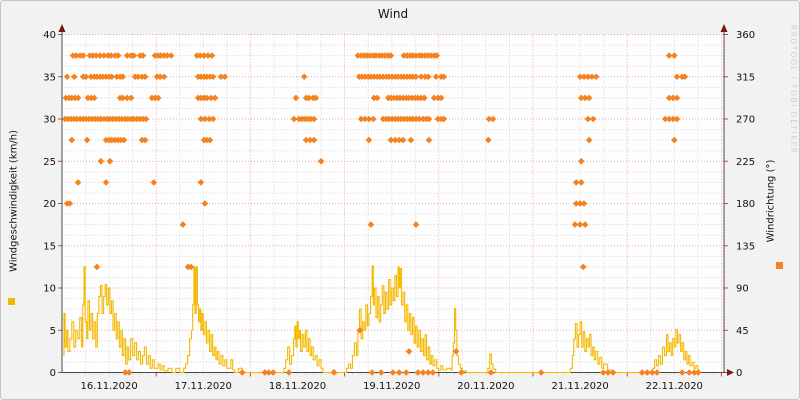  What do you see at coordinates (11, 301) in the screenshot?
I see `legend-speed-swatch` at bounding box center [11, 301].